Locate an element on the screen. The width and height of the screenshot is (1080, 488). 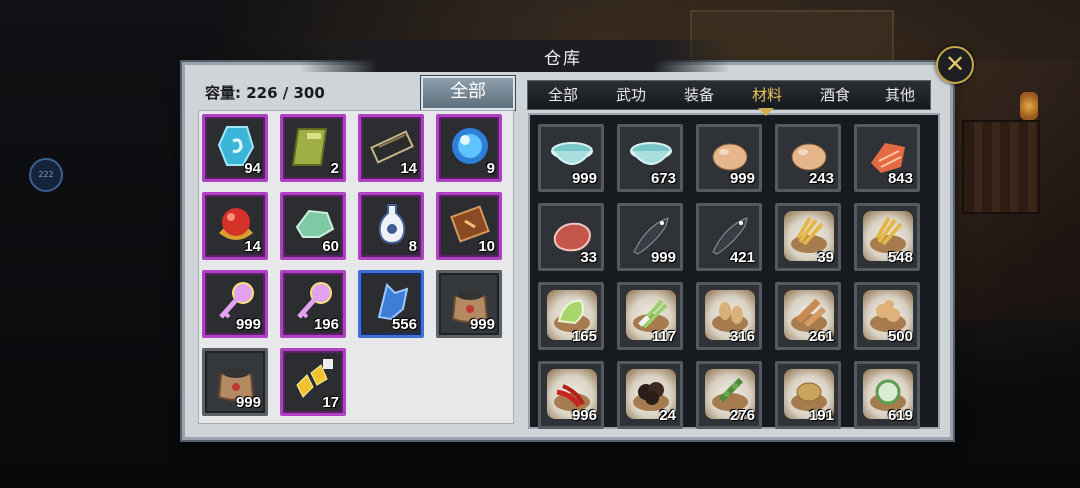
storage-slot: 619 is located at coordinates (887, 395).